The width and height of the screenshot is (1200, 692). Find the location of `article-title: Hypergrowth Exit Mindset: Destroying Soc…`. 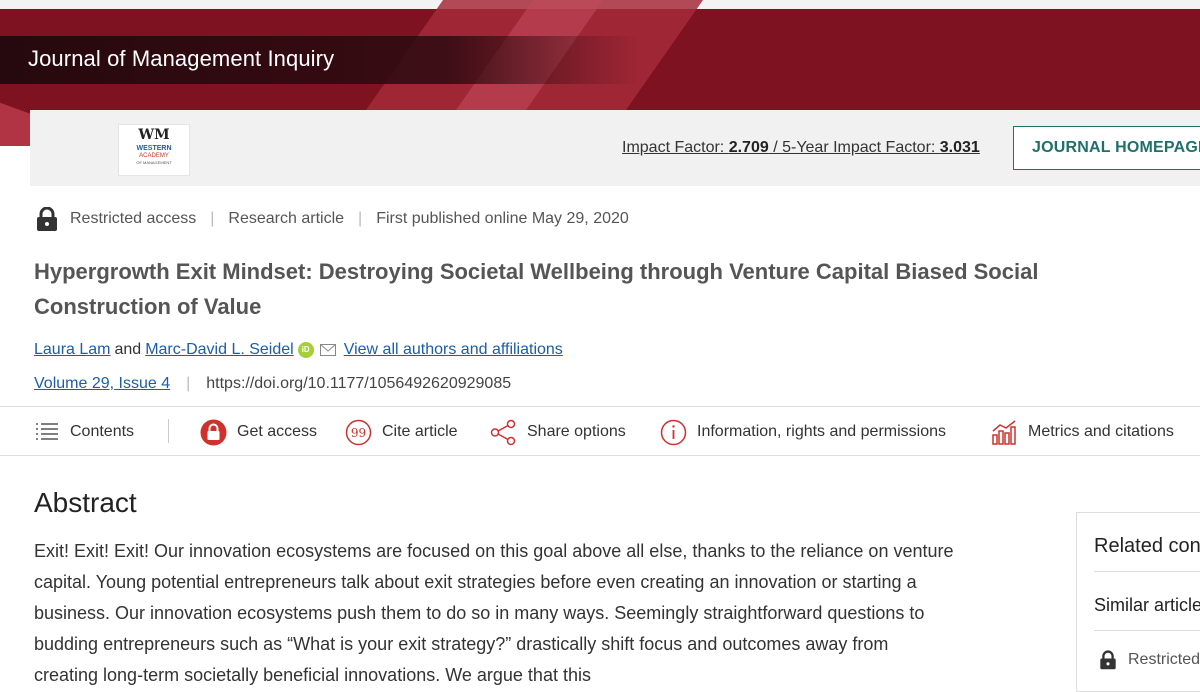

article-title: Hypergrowth Exit Mindset: Destroying Soc… is located at coordinates (536, 289).